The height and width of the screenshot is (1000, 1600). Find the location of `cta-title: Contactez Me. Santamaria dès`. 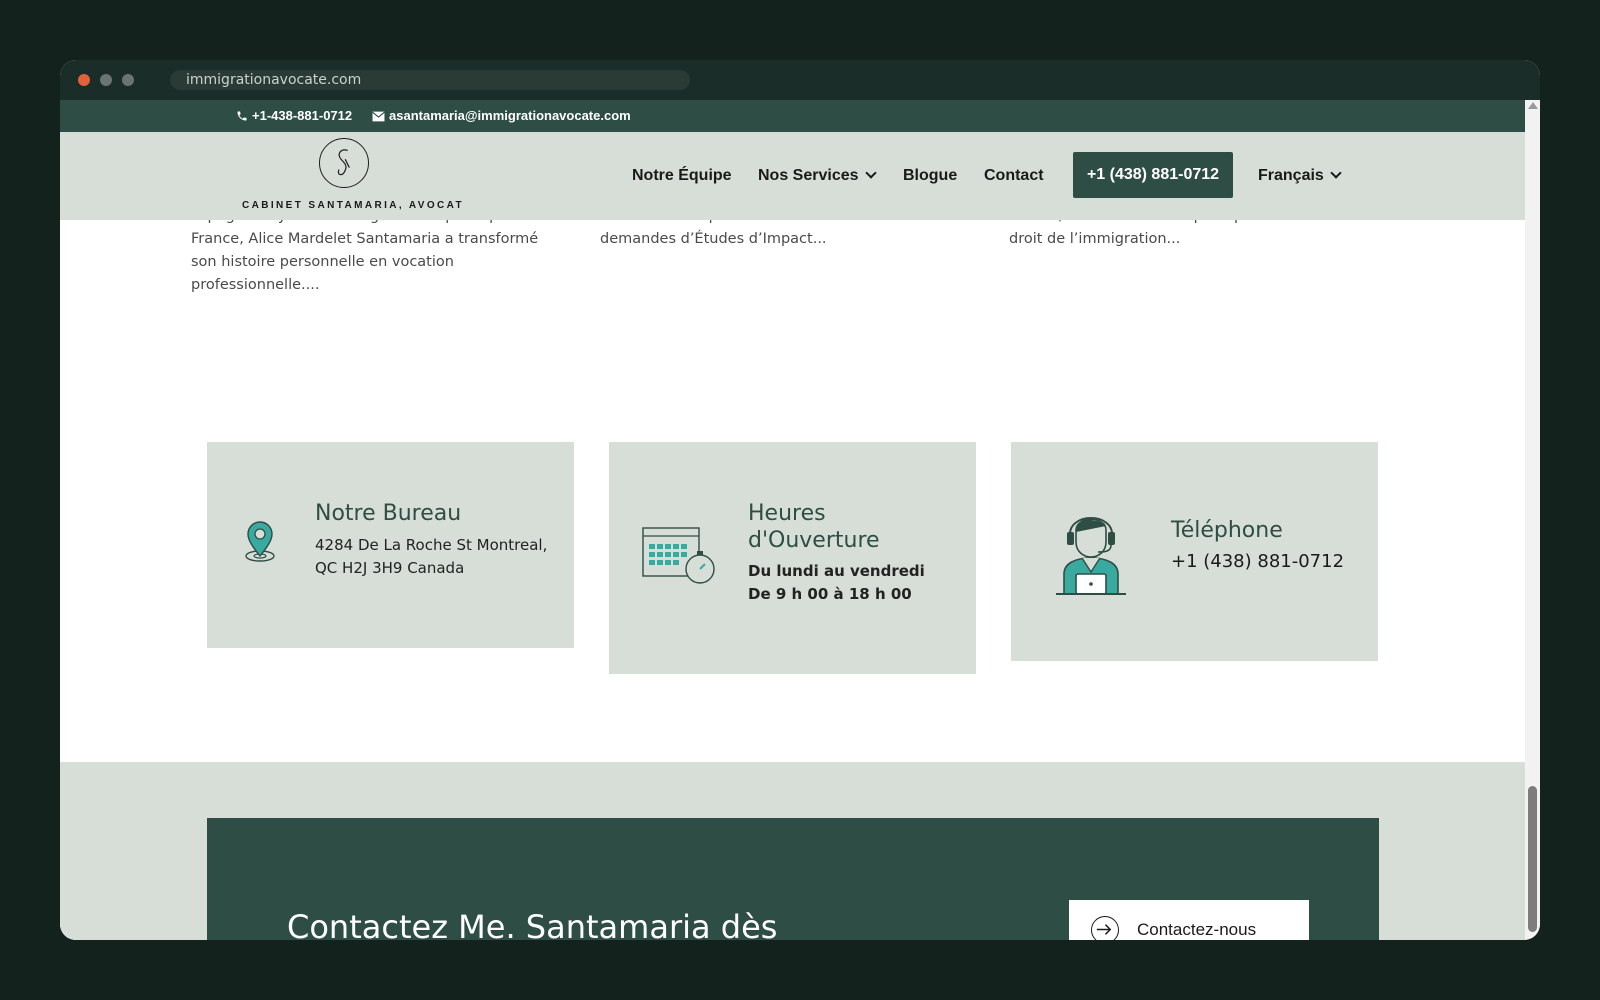

cta-title: Contactez Me. Santamaria dès is located at coordinates (532, 924).